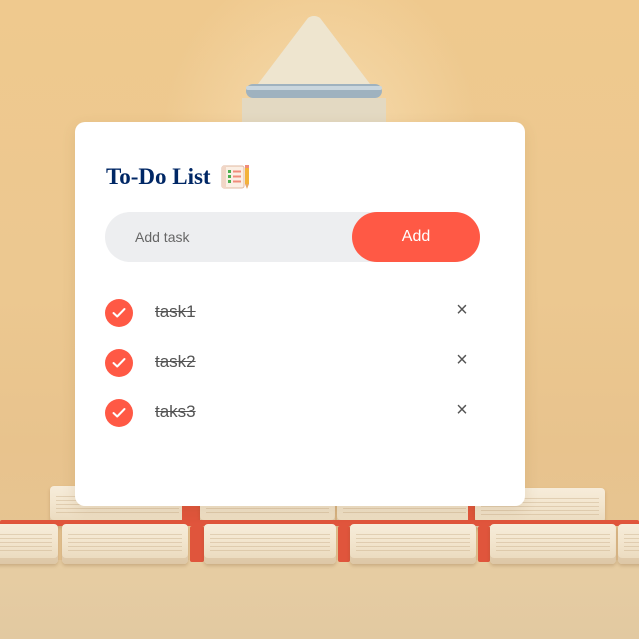 Image resolution: width=639 pixels, height=639 pixels. I want to click on notepad-checklist-icon, so click(235, 177).